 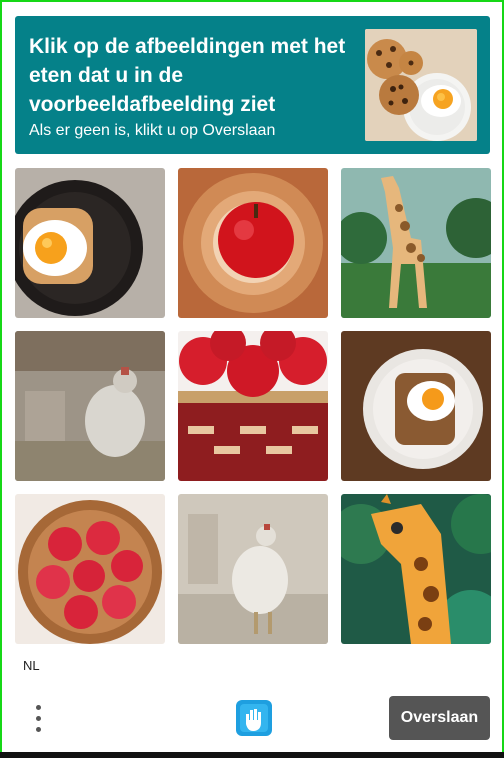 I want to click on skip-button: Overslaan, so click(x=439, y=718).